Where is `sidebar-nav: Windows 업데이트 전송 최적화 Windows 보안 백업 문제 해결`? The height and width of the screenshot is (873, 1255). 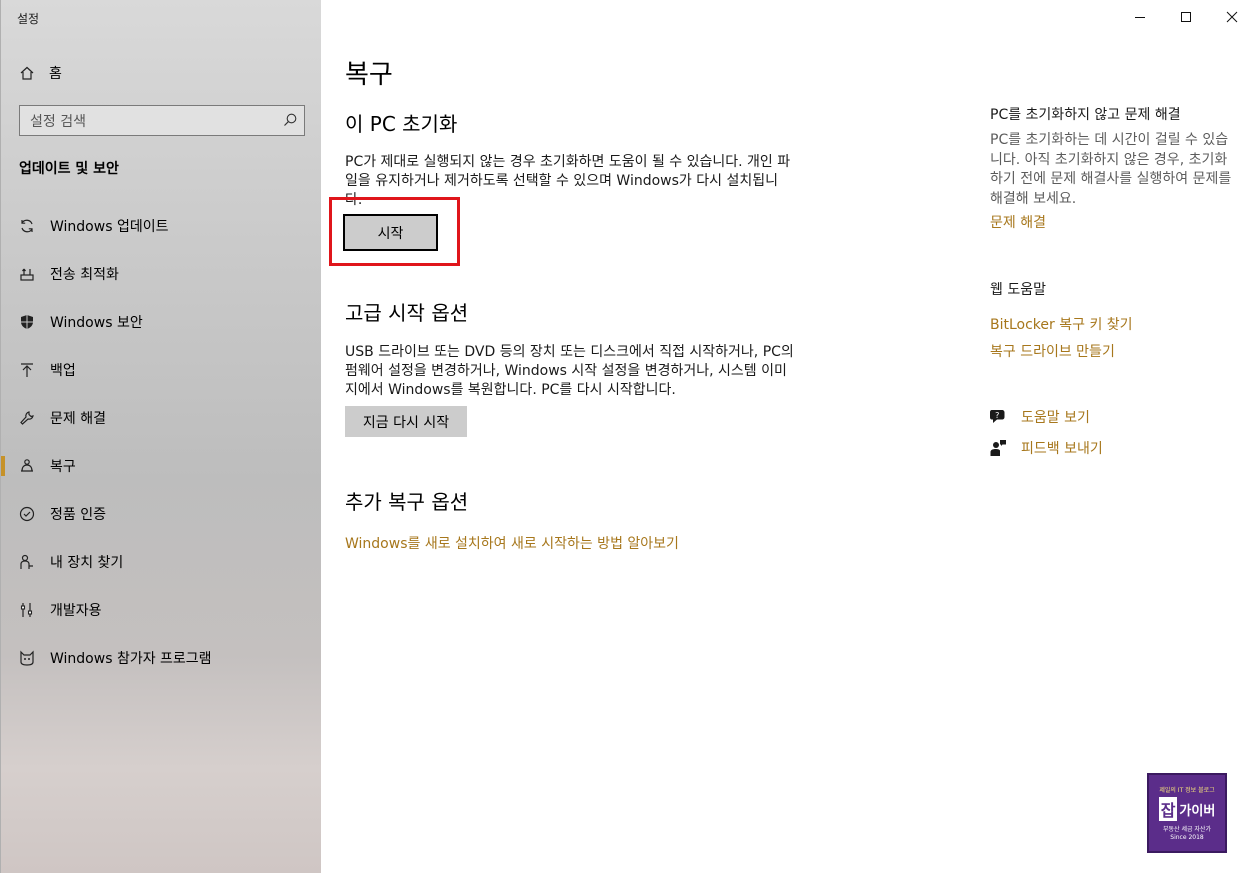
sidebar-nav: Windows 업데이트 전송 최적화 Windows 보안 백업 문제 해결 is located at coordinates (161, 442).